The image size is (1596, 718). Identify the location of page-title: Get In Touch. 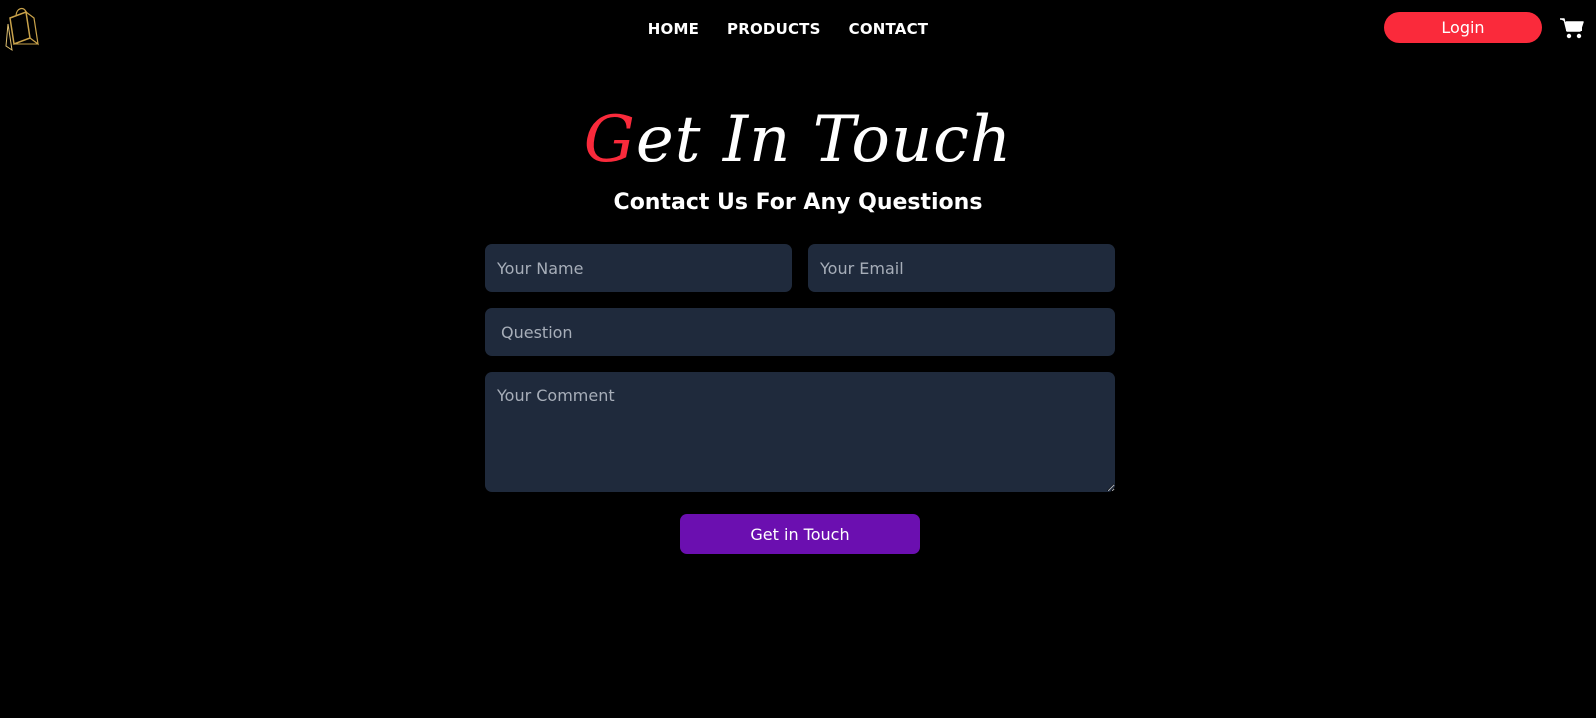
(798, 140).